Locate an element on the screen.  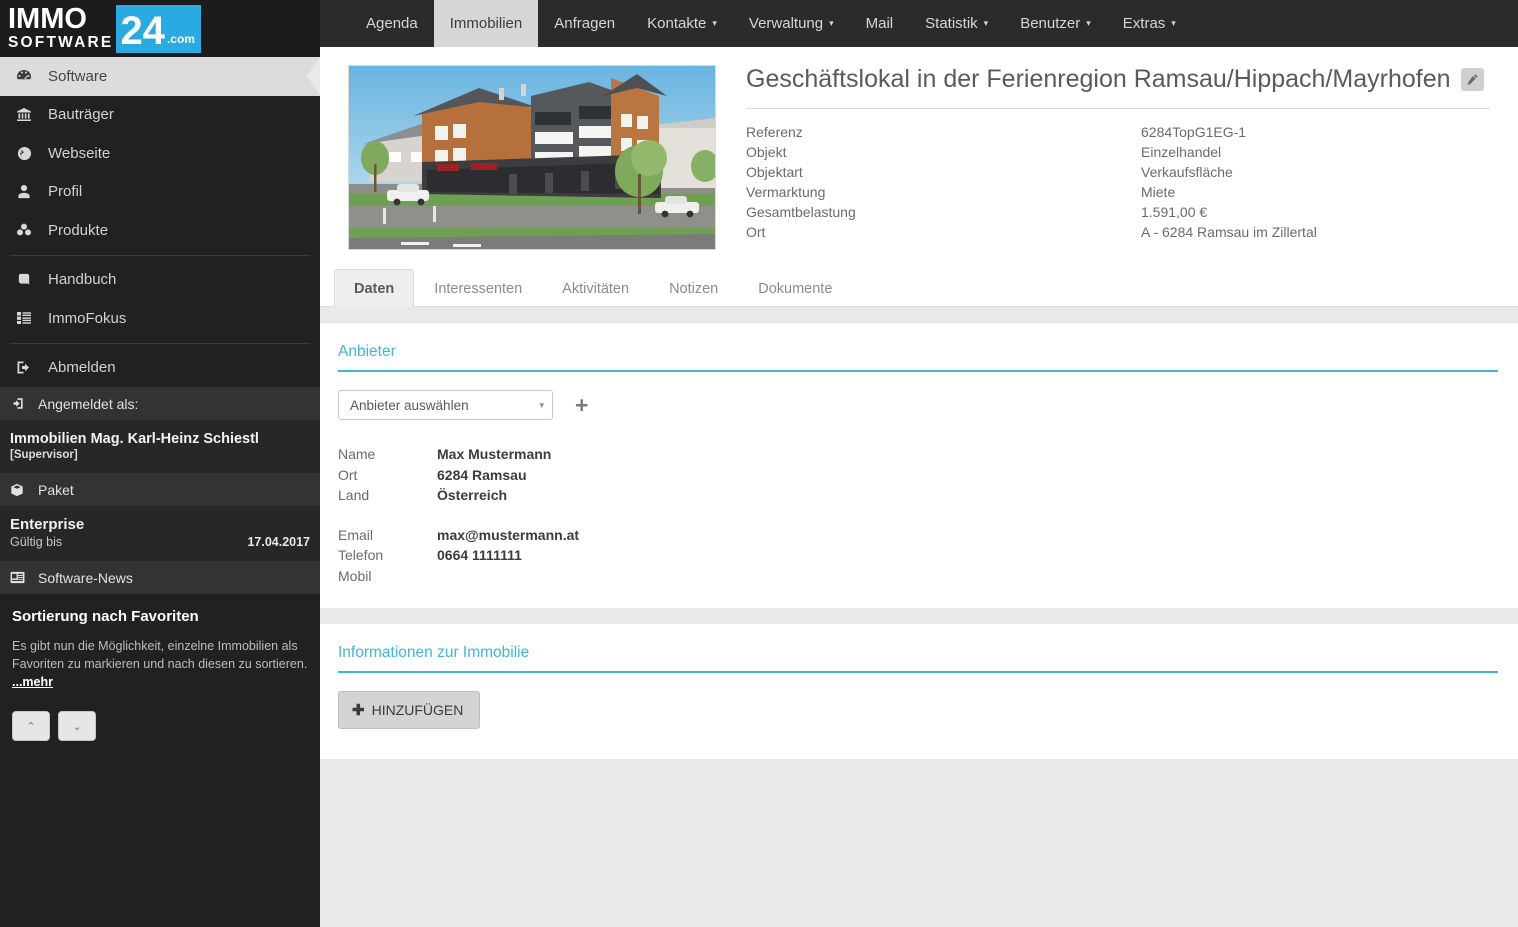
account-header-label: Angemeldet als: is located at coordinates (88, 403).